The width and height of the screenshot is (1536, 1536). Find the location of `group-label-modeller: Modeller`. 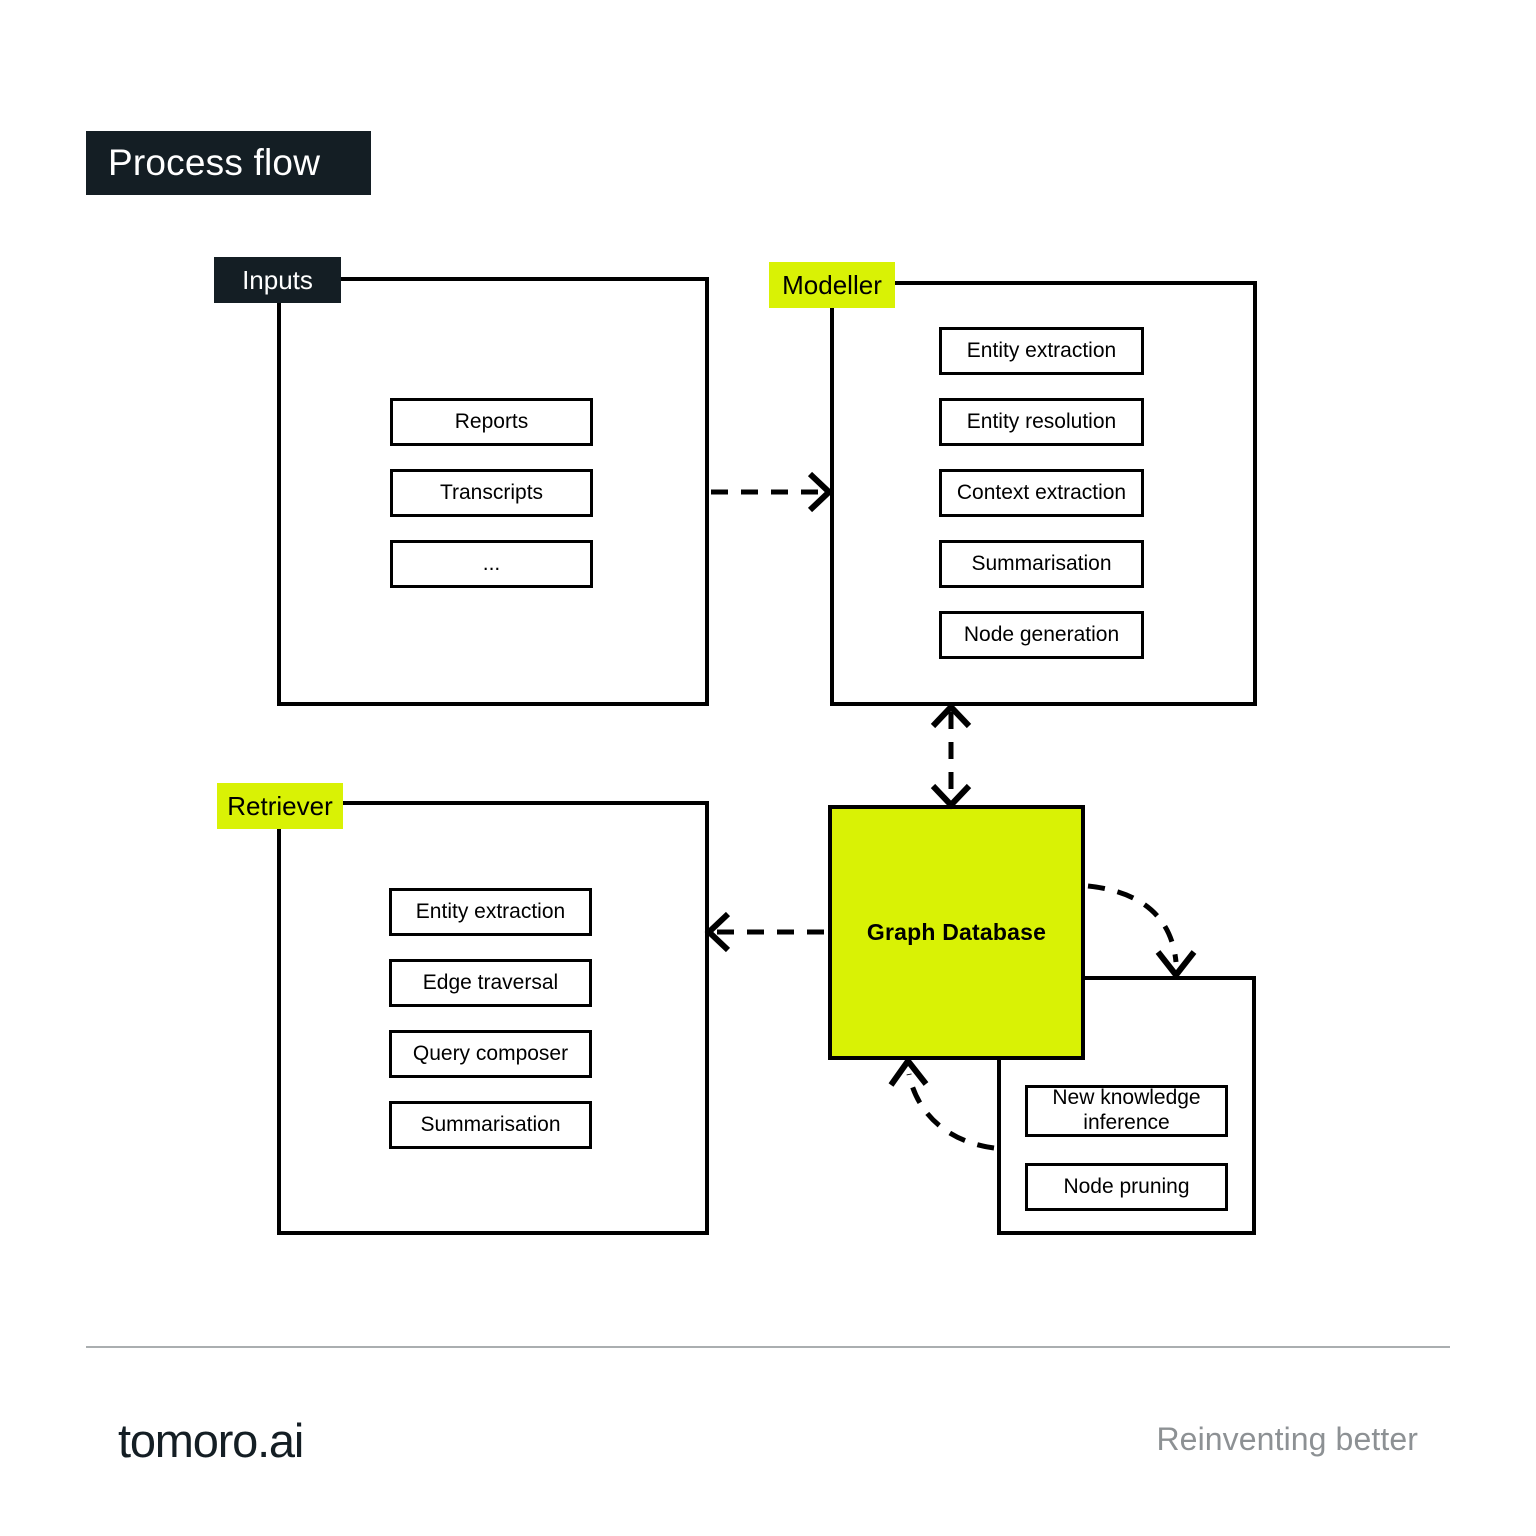

group-label-modeller: Modeller is located at coordinates (832, 285).